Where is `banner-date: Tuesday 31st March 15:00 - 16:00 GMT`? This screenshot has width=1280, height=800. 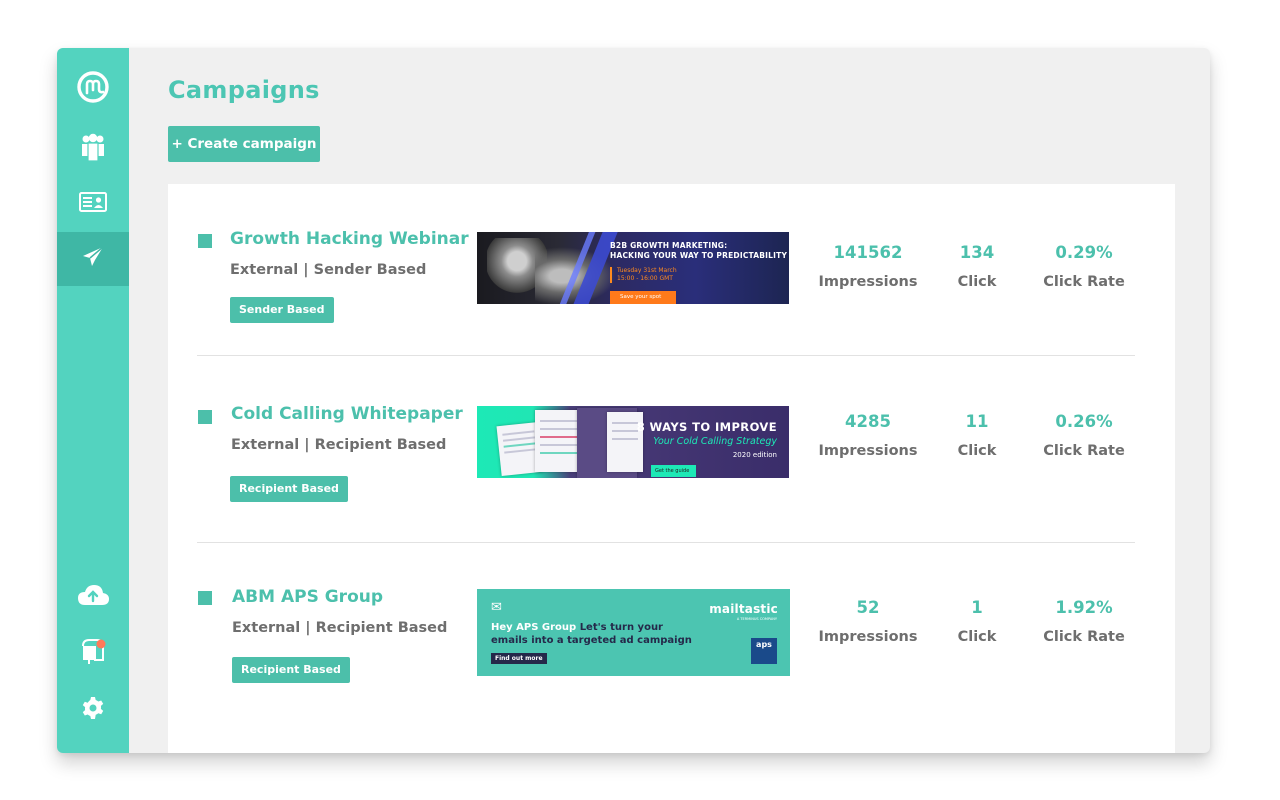 banner-date: Tuesday 31st March 15:00 - 16:00 GMT is located at coordinates (643, 275).